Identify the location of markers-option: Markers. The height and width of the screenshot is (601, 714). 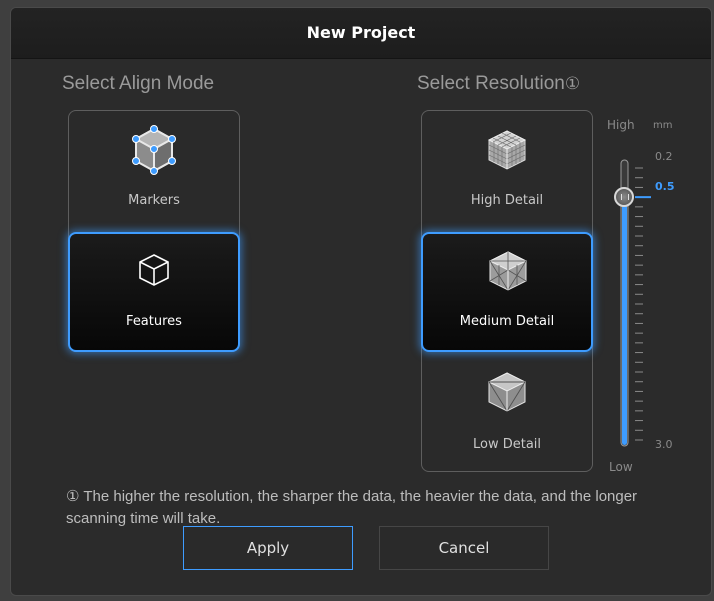
(154, 170).